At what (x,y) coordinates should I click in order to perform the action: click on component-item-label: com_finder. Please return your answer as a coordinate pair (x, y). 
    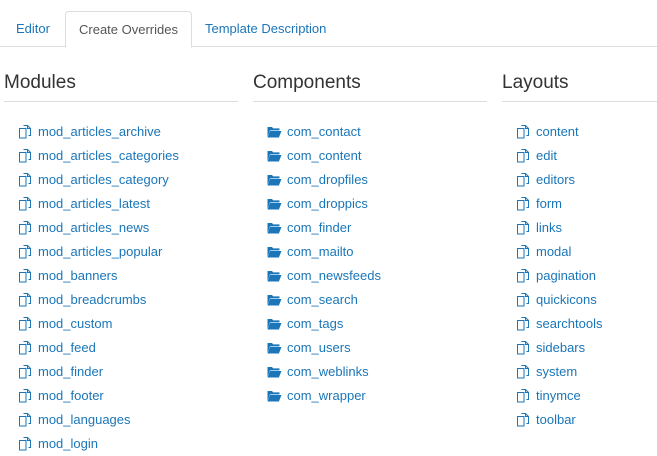
    Looking at the image, I should click on (319, 227).